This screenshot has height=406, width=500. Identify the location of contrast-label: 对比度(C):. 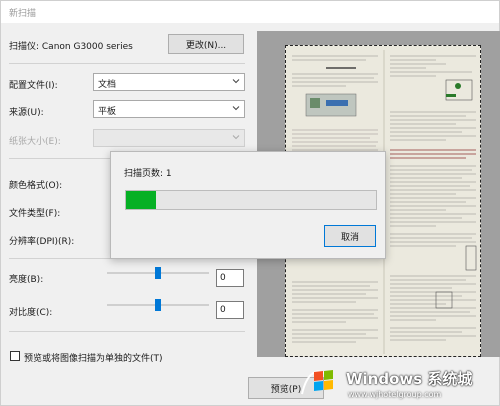
(31, 313).